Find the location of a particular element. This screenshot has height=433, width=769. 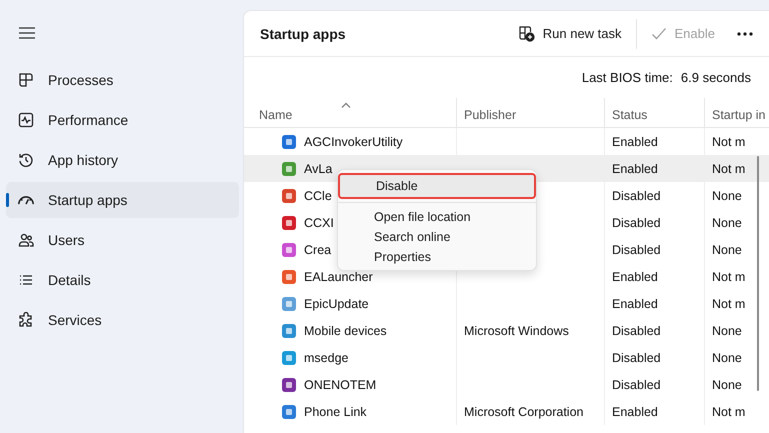

bios-time-value: 6.9 seconds is located at coordinates (715, 77).